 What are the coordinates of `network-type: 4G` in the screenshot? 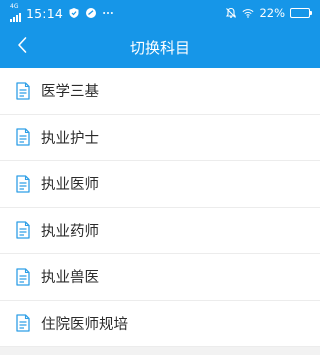 It's located at (14, 6).